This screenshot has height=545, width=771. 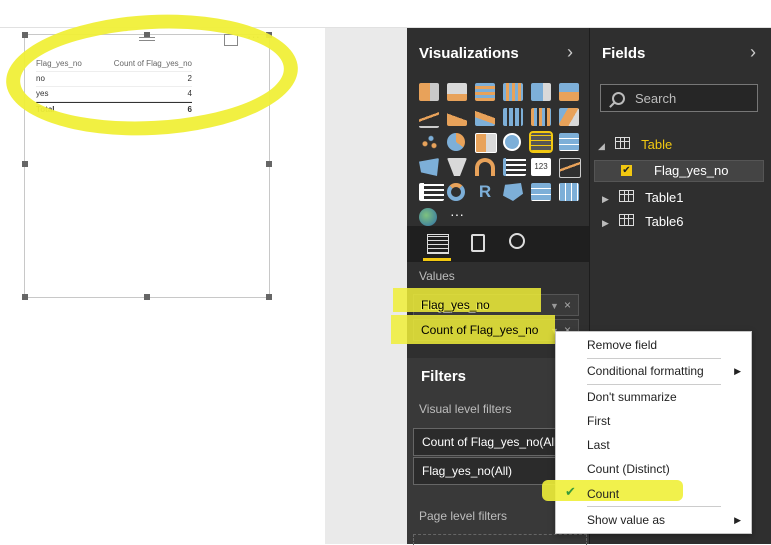 What do you see at coordinates (554, 306) in the screenshot?
I see `dropdown-arrow-icon: ▼` at bounding box center [554, 306].